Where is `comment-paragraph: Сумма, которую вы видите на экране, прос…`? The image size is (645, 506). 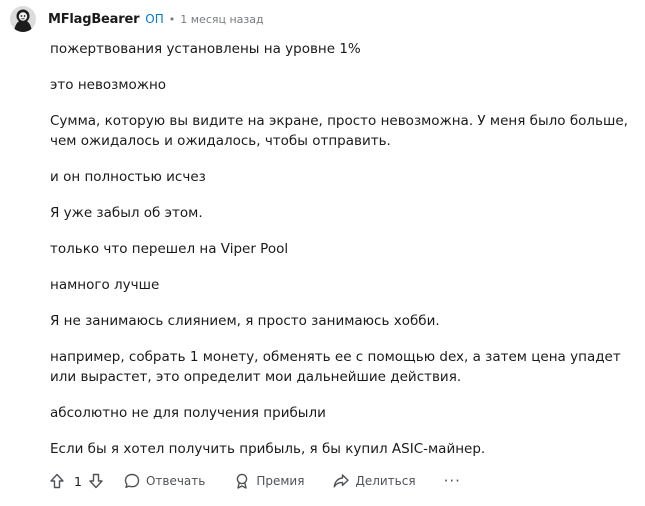 comment-paragraph: Сумма, которую вы видите на экране, прос… is located at coordinates (339, 131).